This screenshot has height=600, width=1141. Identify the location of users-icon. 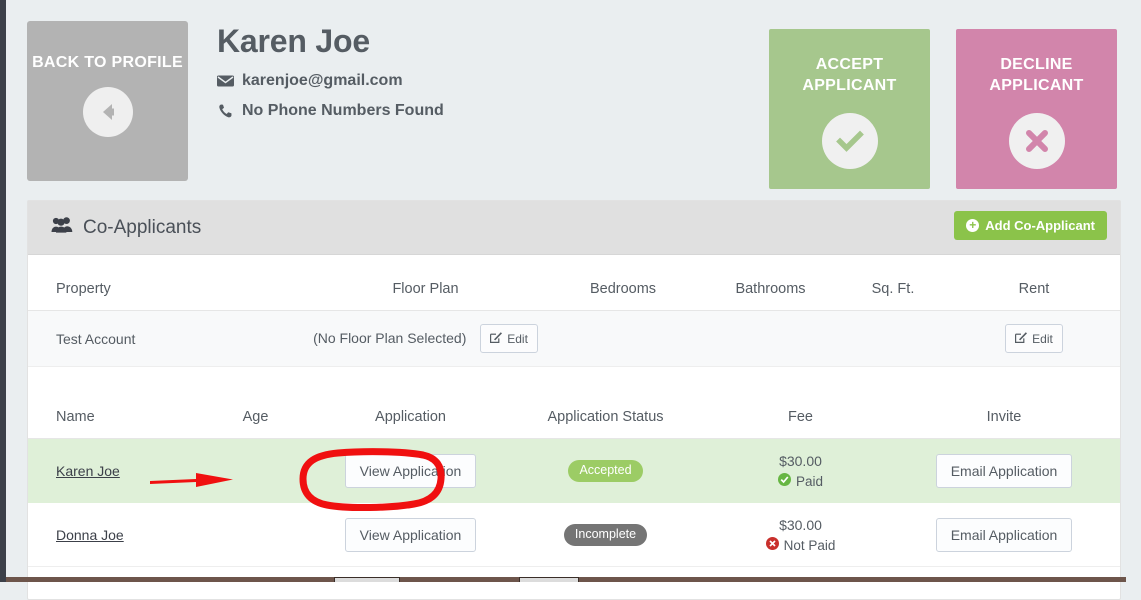
(62, 227).